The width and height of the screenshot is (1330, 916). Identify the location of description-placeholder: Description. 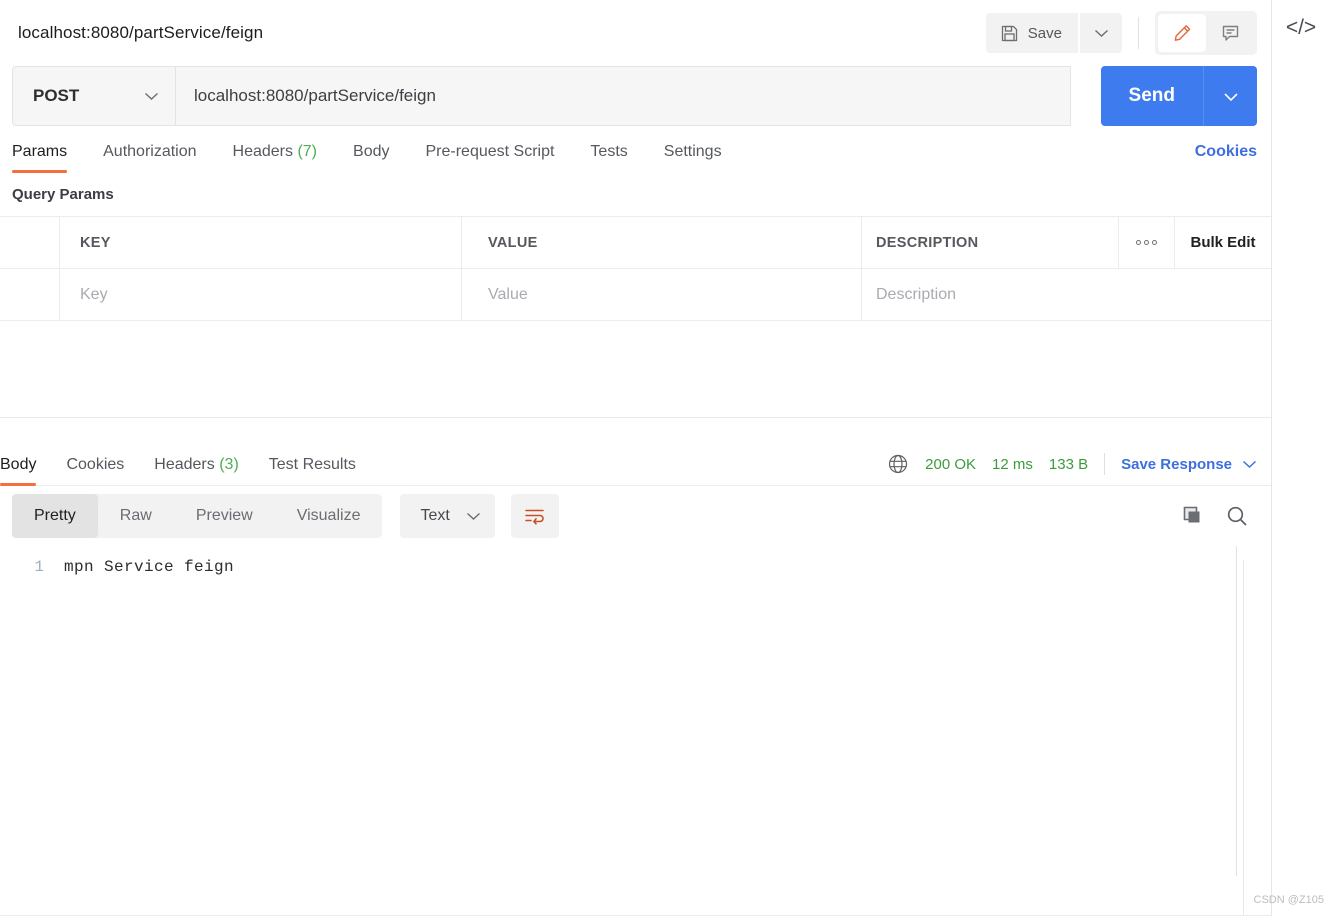
(916, 294).